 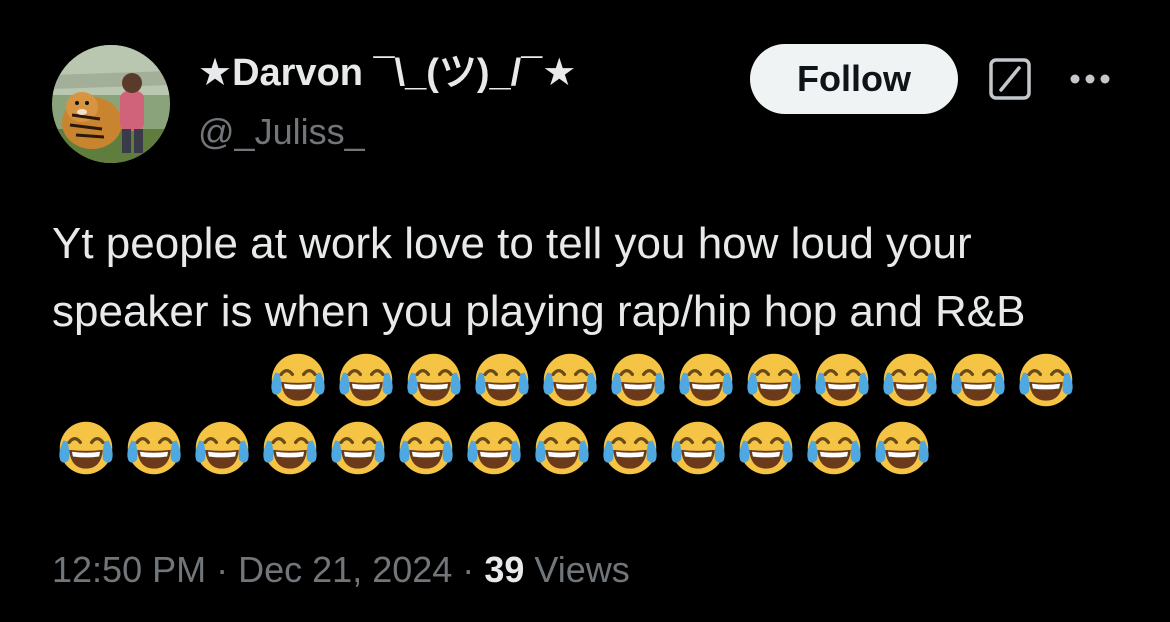 I want to click on slash-box-icon, so click(x=1010, y=79).